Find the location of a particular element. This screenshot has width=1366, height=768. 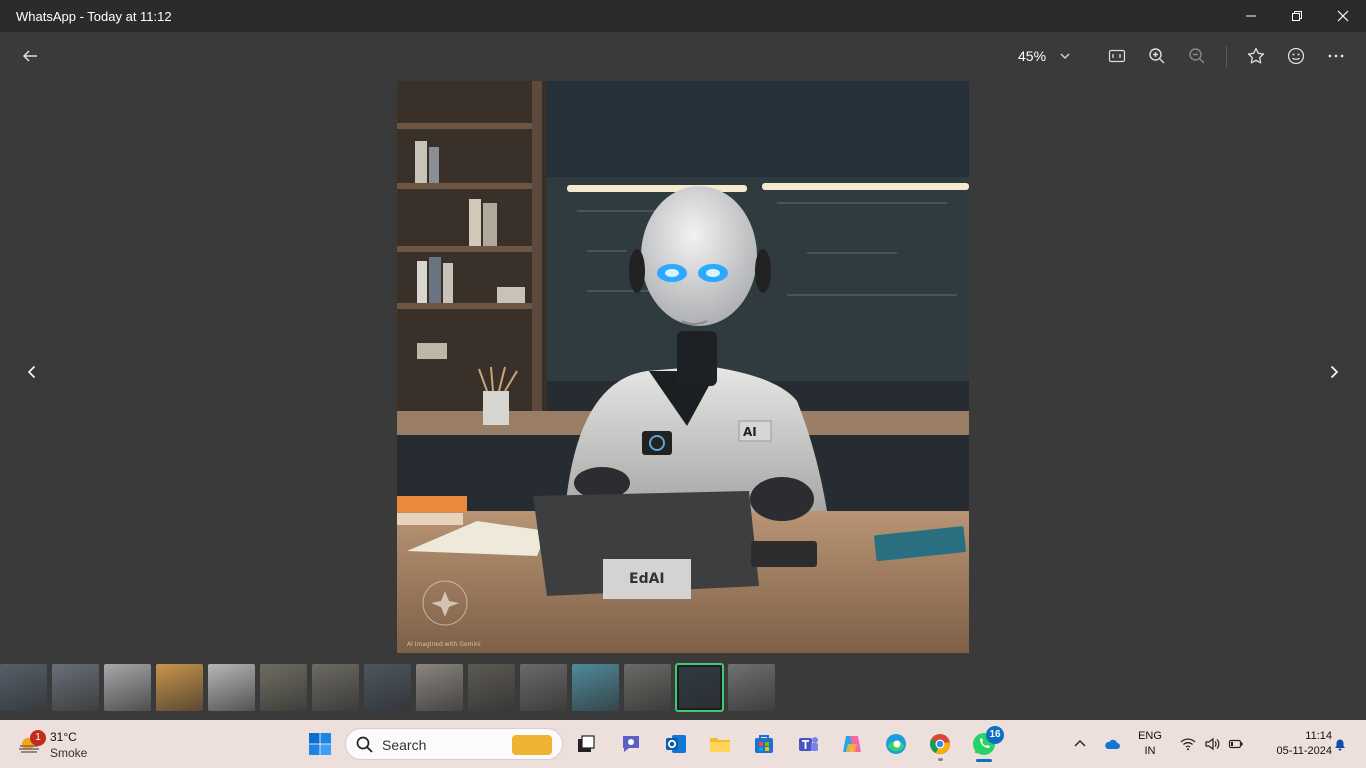

copilot-icon is located at coordinates (852, 744).